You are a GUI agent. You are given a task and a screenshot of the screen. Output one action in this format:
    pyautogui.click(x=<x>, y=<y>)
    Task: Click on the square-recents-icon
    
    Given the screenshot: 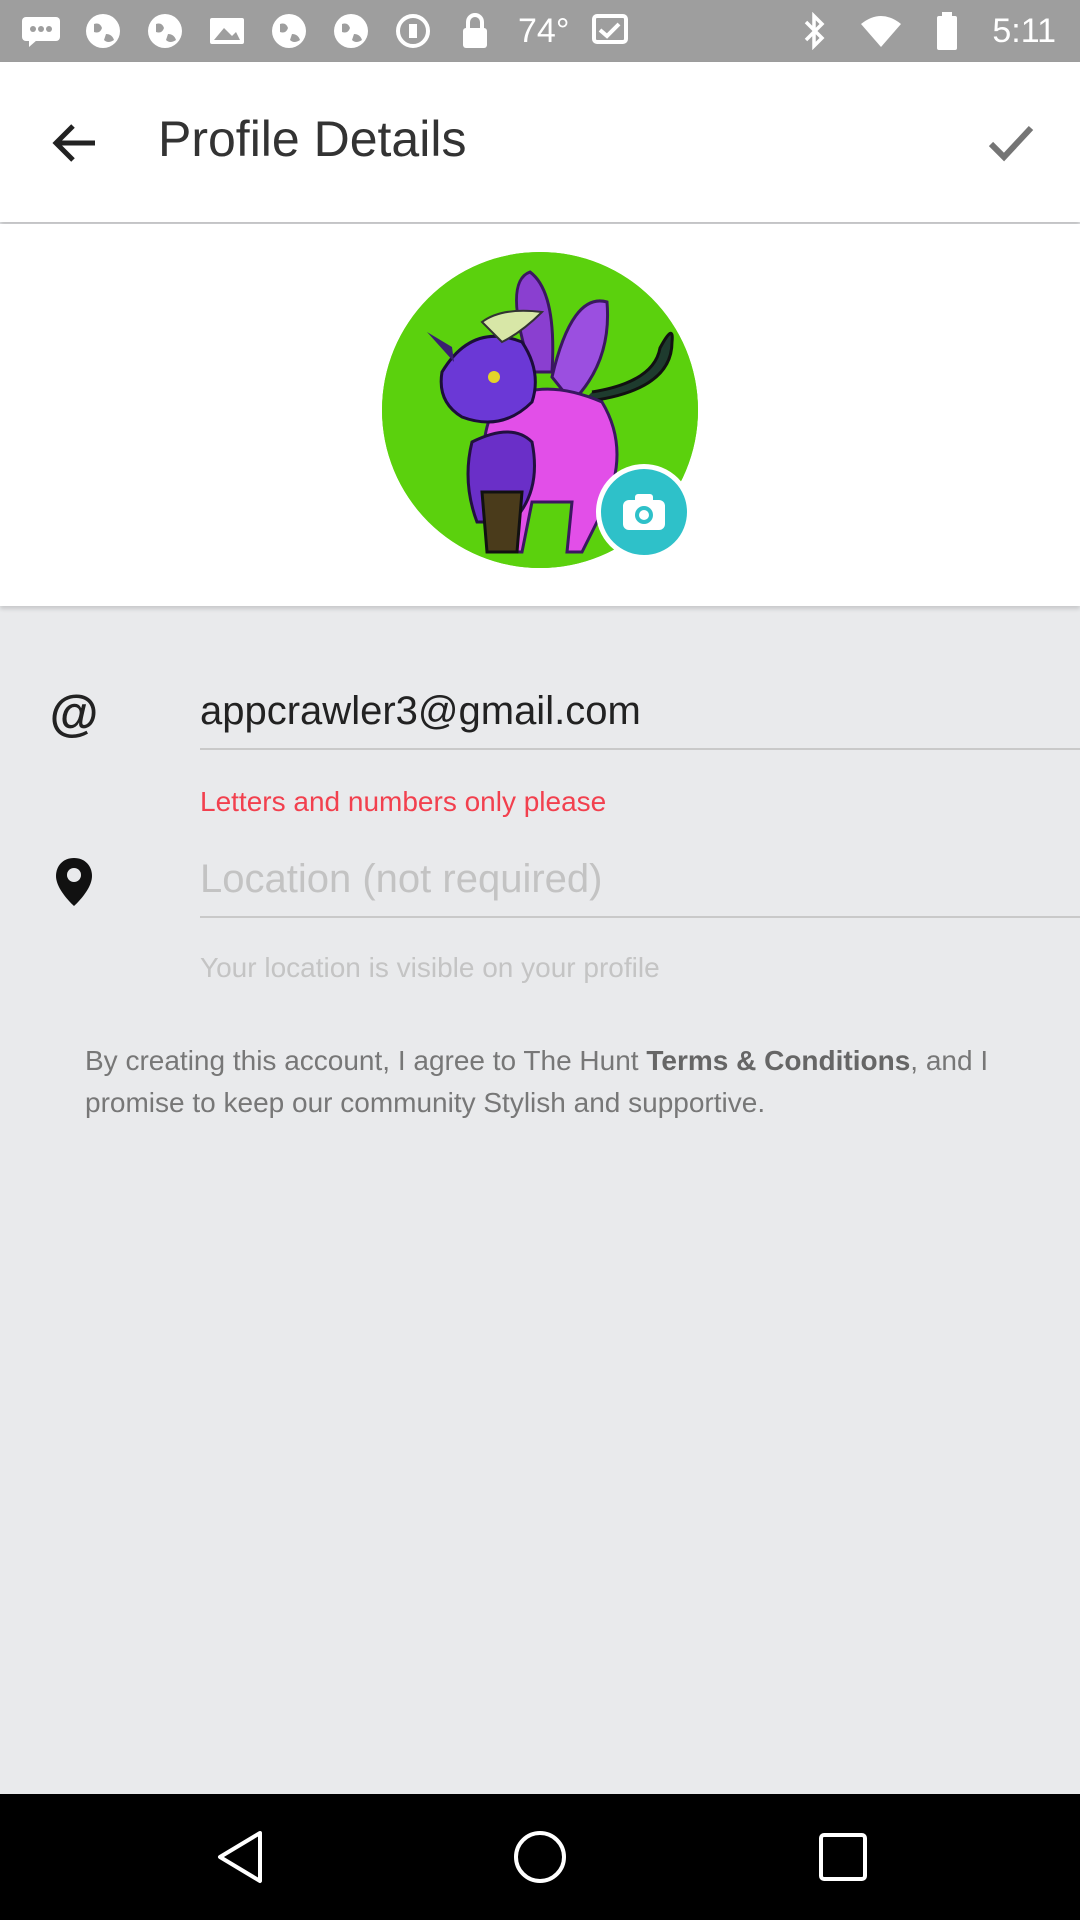 What is the action you would take?
    pyautogui.click(x=843, y=1857)
    